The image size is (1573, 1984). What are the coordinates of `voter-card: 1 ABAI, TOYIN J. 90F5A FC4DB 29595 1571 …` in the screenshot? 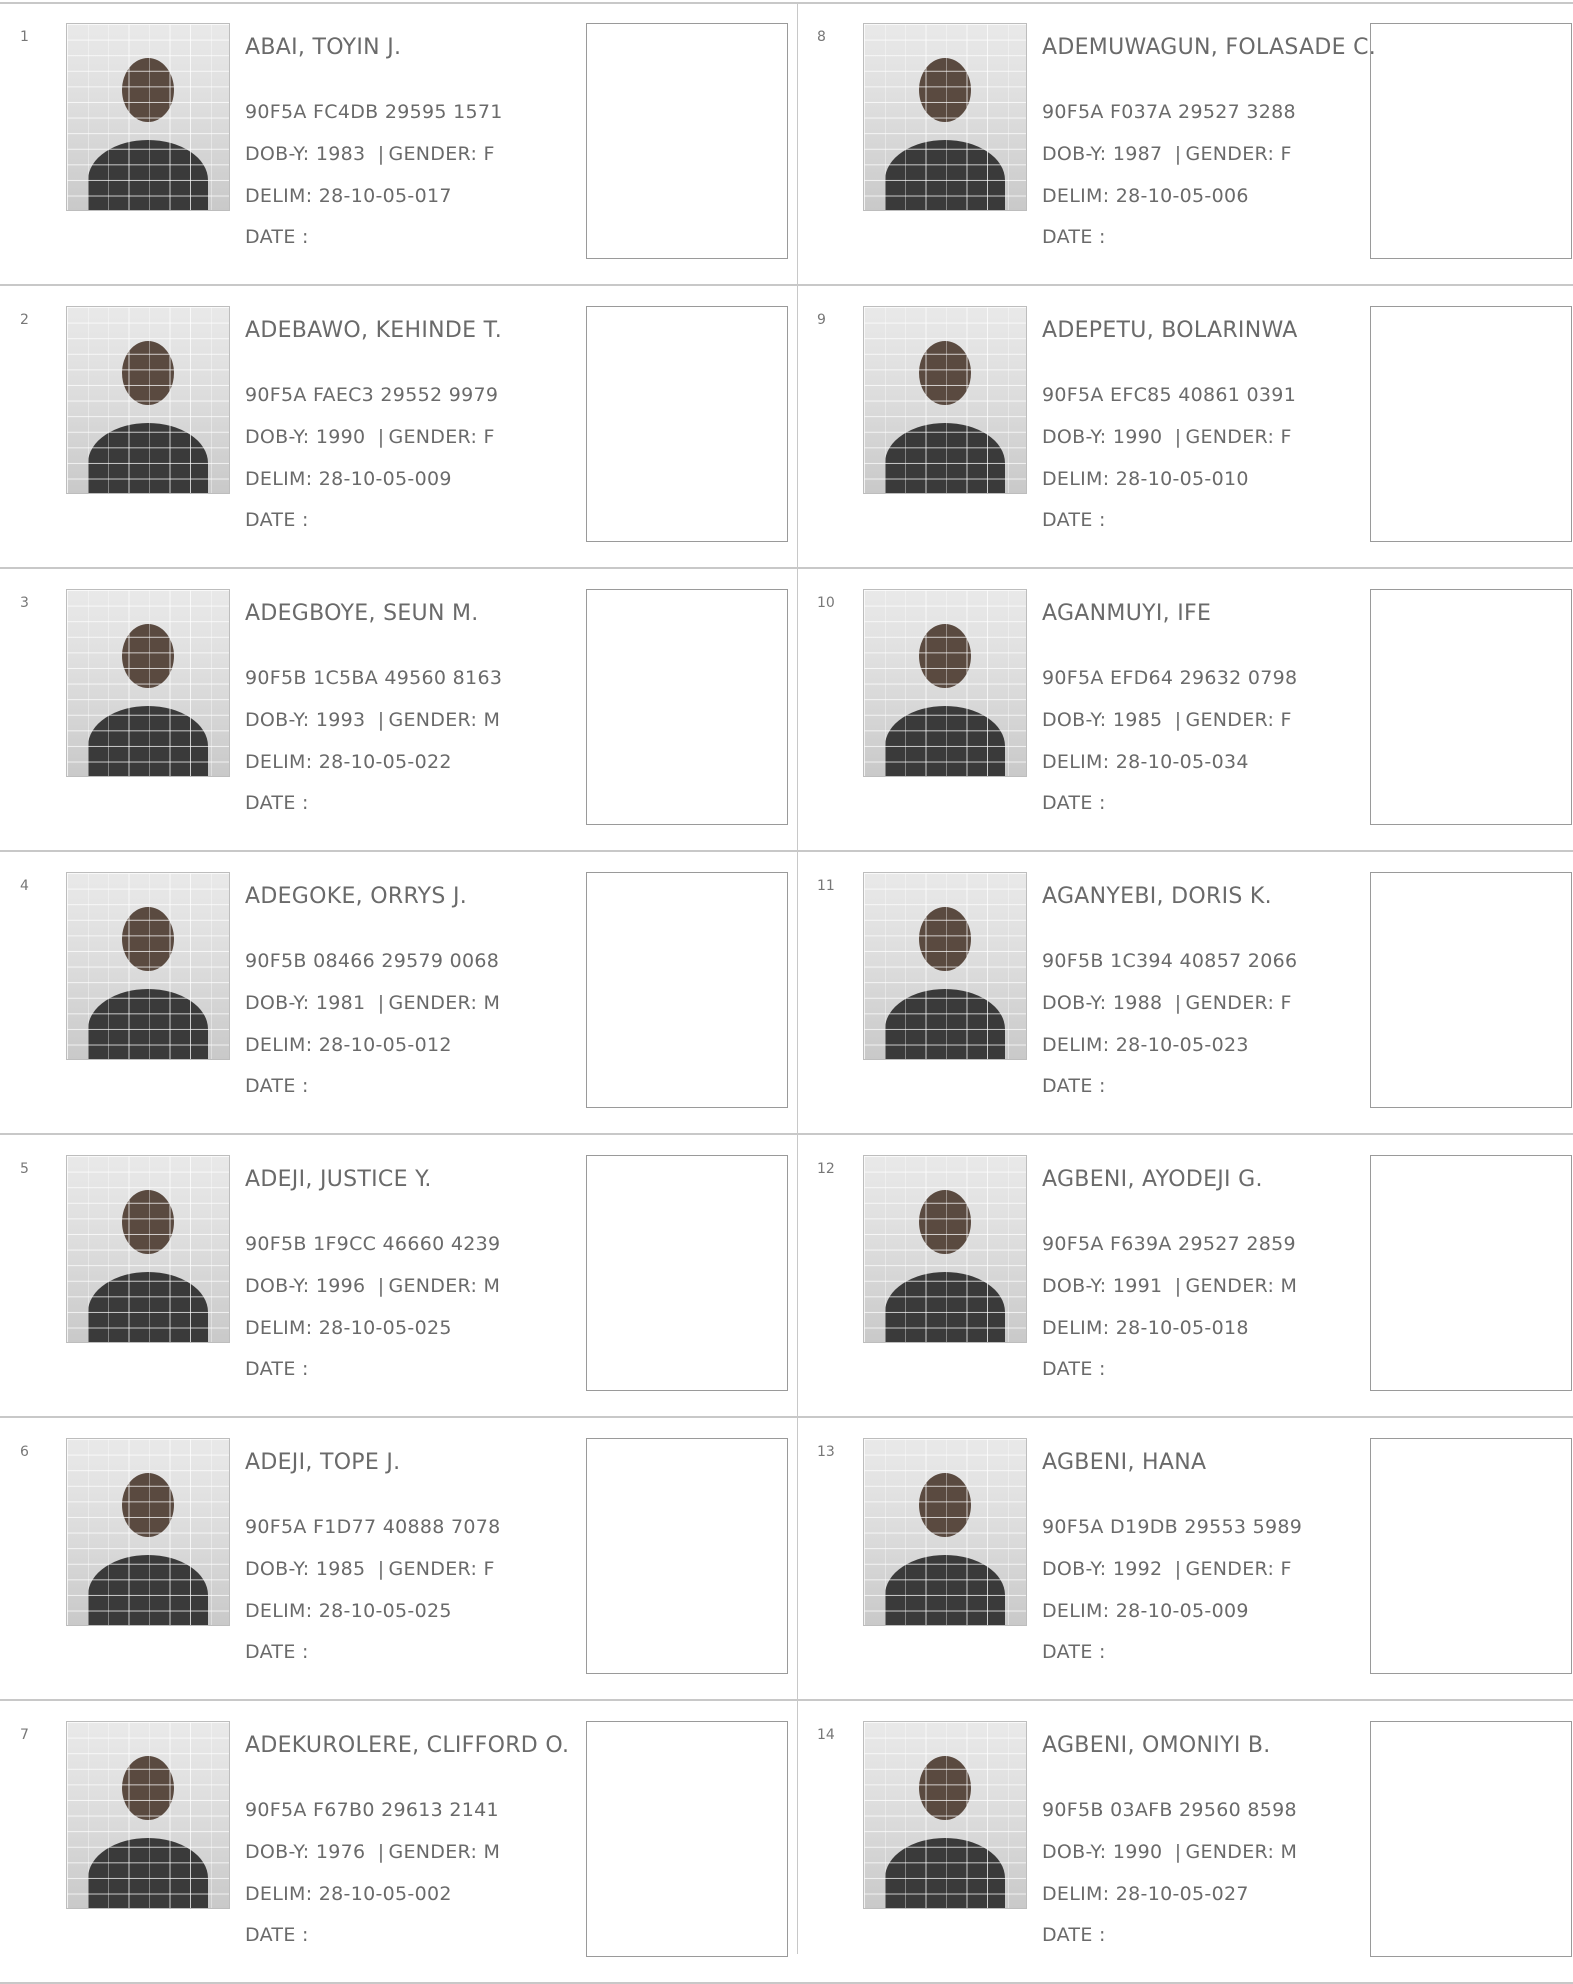 It's located at (398, 144).